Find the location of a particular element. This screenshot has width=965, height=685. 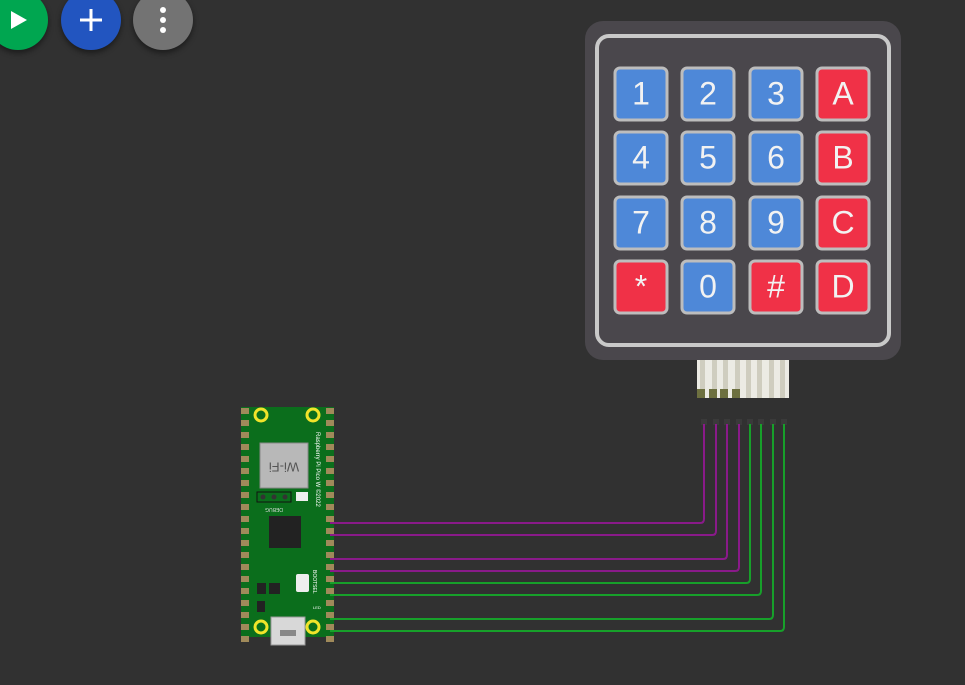

keypad-key-D: D is located at coordinates (843, 287).